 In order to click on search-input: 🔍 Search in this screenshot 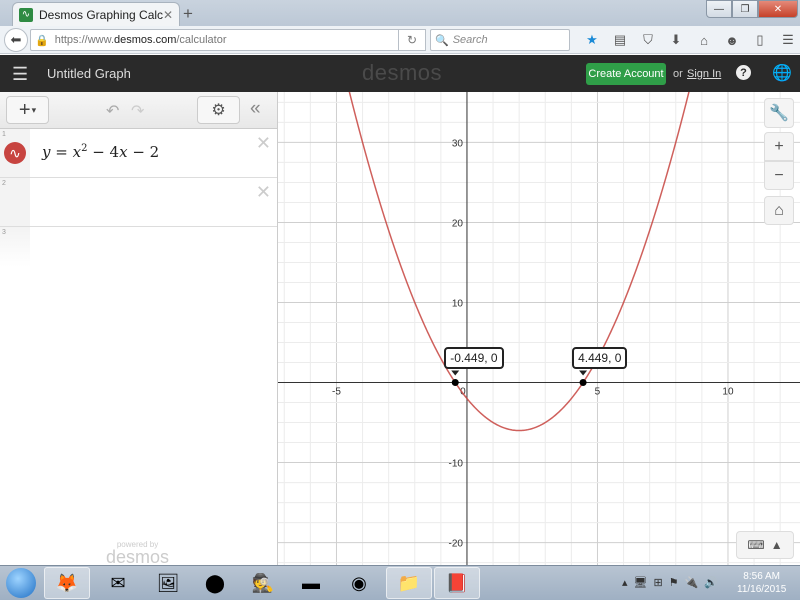, I will do `click(500, 40)`.